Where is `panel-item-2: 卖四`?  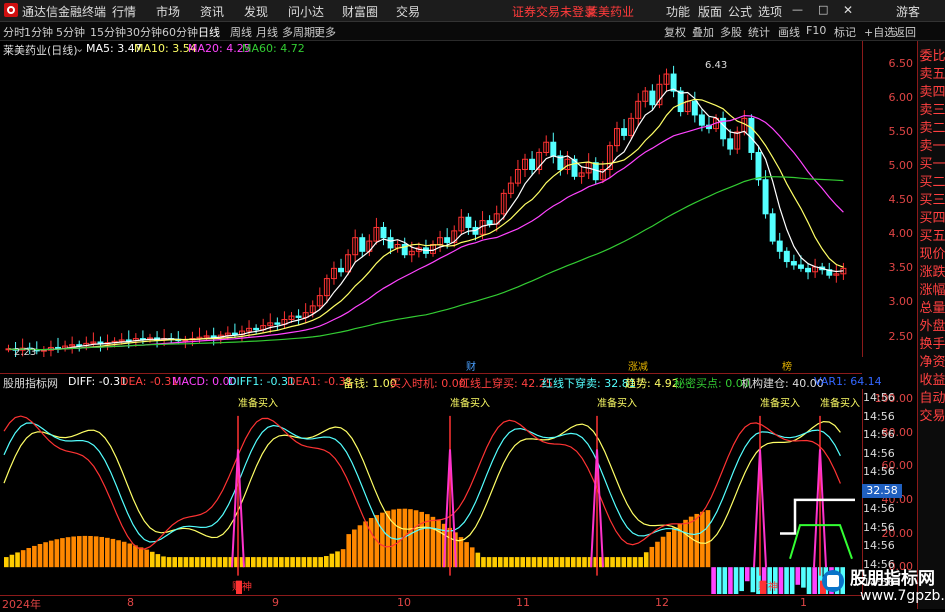 panel-item-2: 卖四 is located at coordinates (932, 90).